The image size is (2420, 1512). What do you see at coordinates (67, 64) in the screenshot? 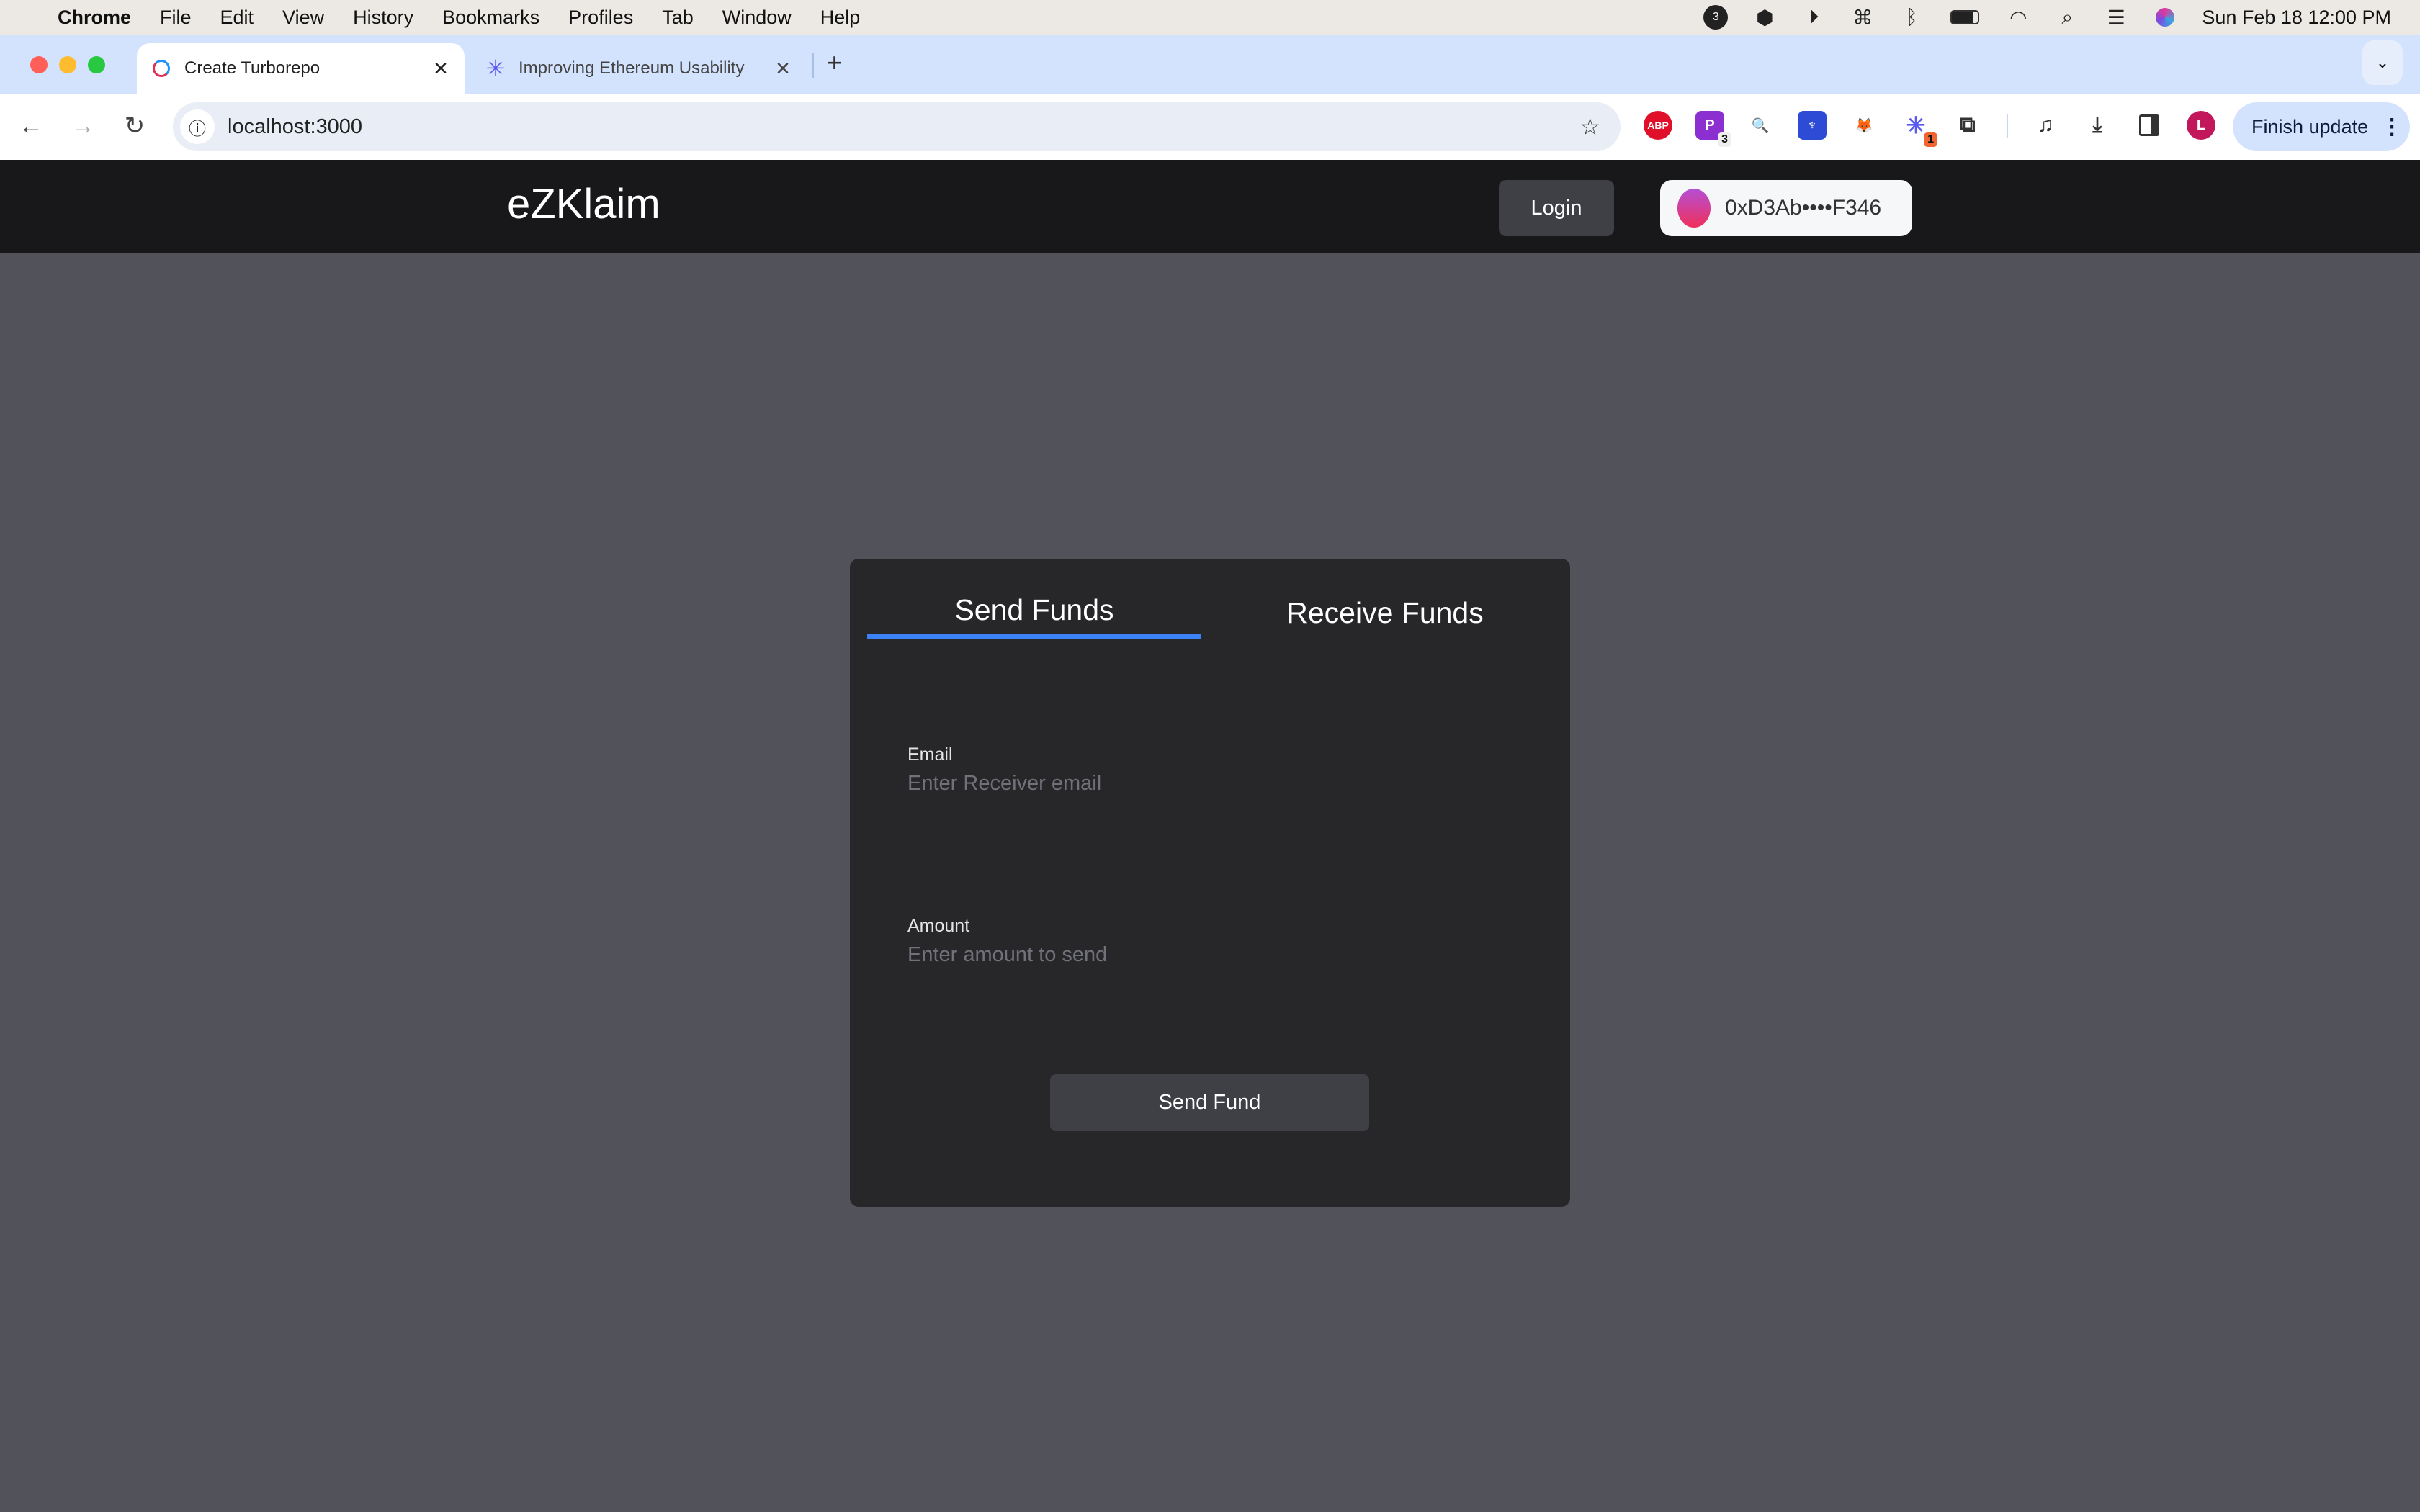
I see `minimize-window-button` at bounding box center [67, 64].